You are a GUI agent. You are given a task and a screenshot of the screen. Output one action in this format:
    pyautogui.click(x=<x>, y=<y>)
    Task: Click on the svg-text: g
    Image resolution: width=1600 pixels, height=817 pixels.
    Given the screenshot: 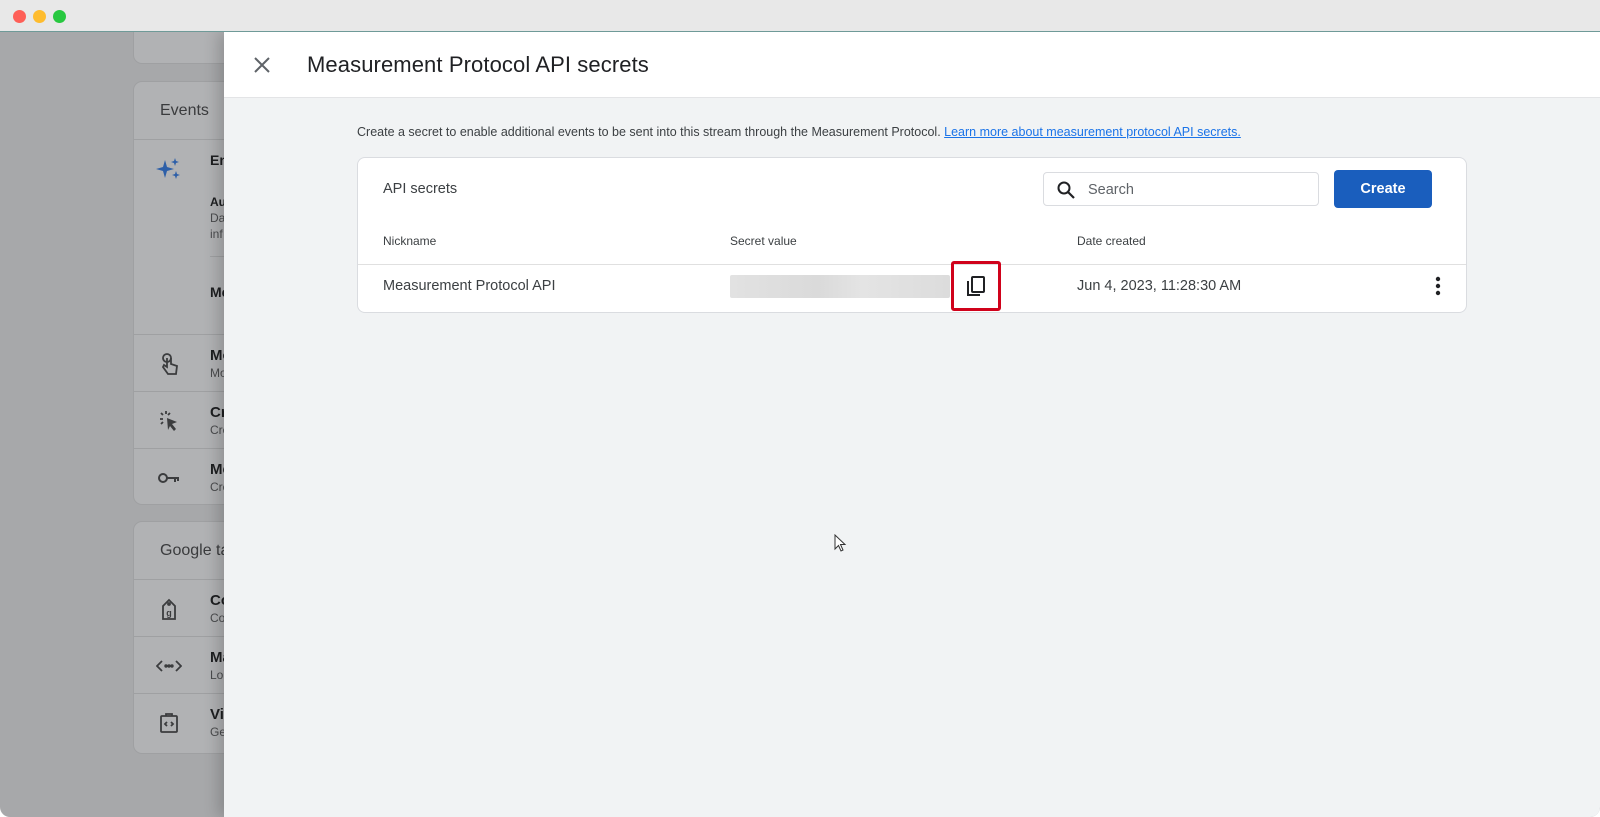 What is the action you would take?
    pyautogui.click(x=169, y=613)
    